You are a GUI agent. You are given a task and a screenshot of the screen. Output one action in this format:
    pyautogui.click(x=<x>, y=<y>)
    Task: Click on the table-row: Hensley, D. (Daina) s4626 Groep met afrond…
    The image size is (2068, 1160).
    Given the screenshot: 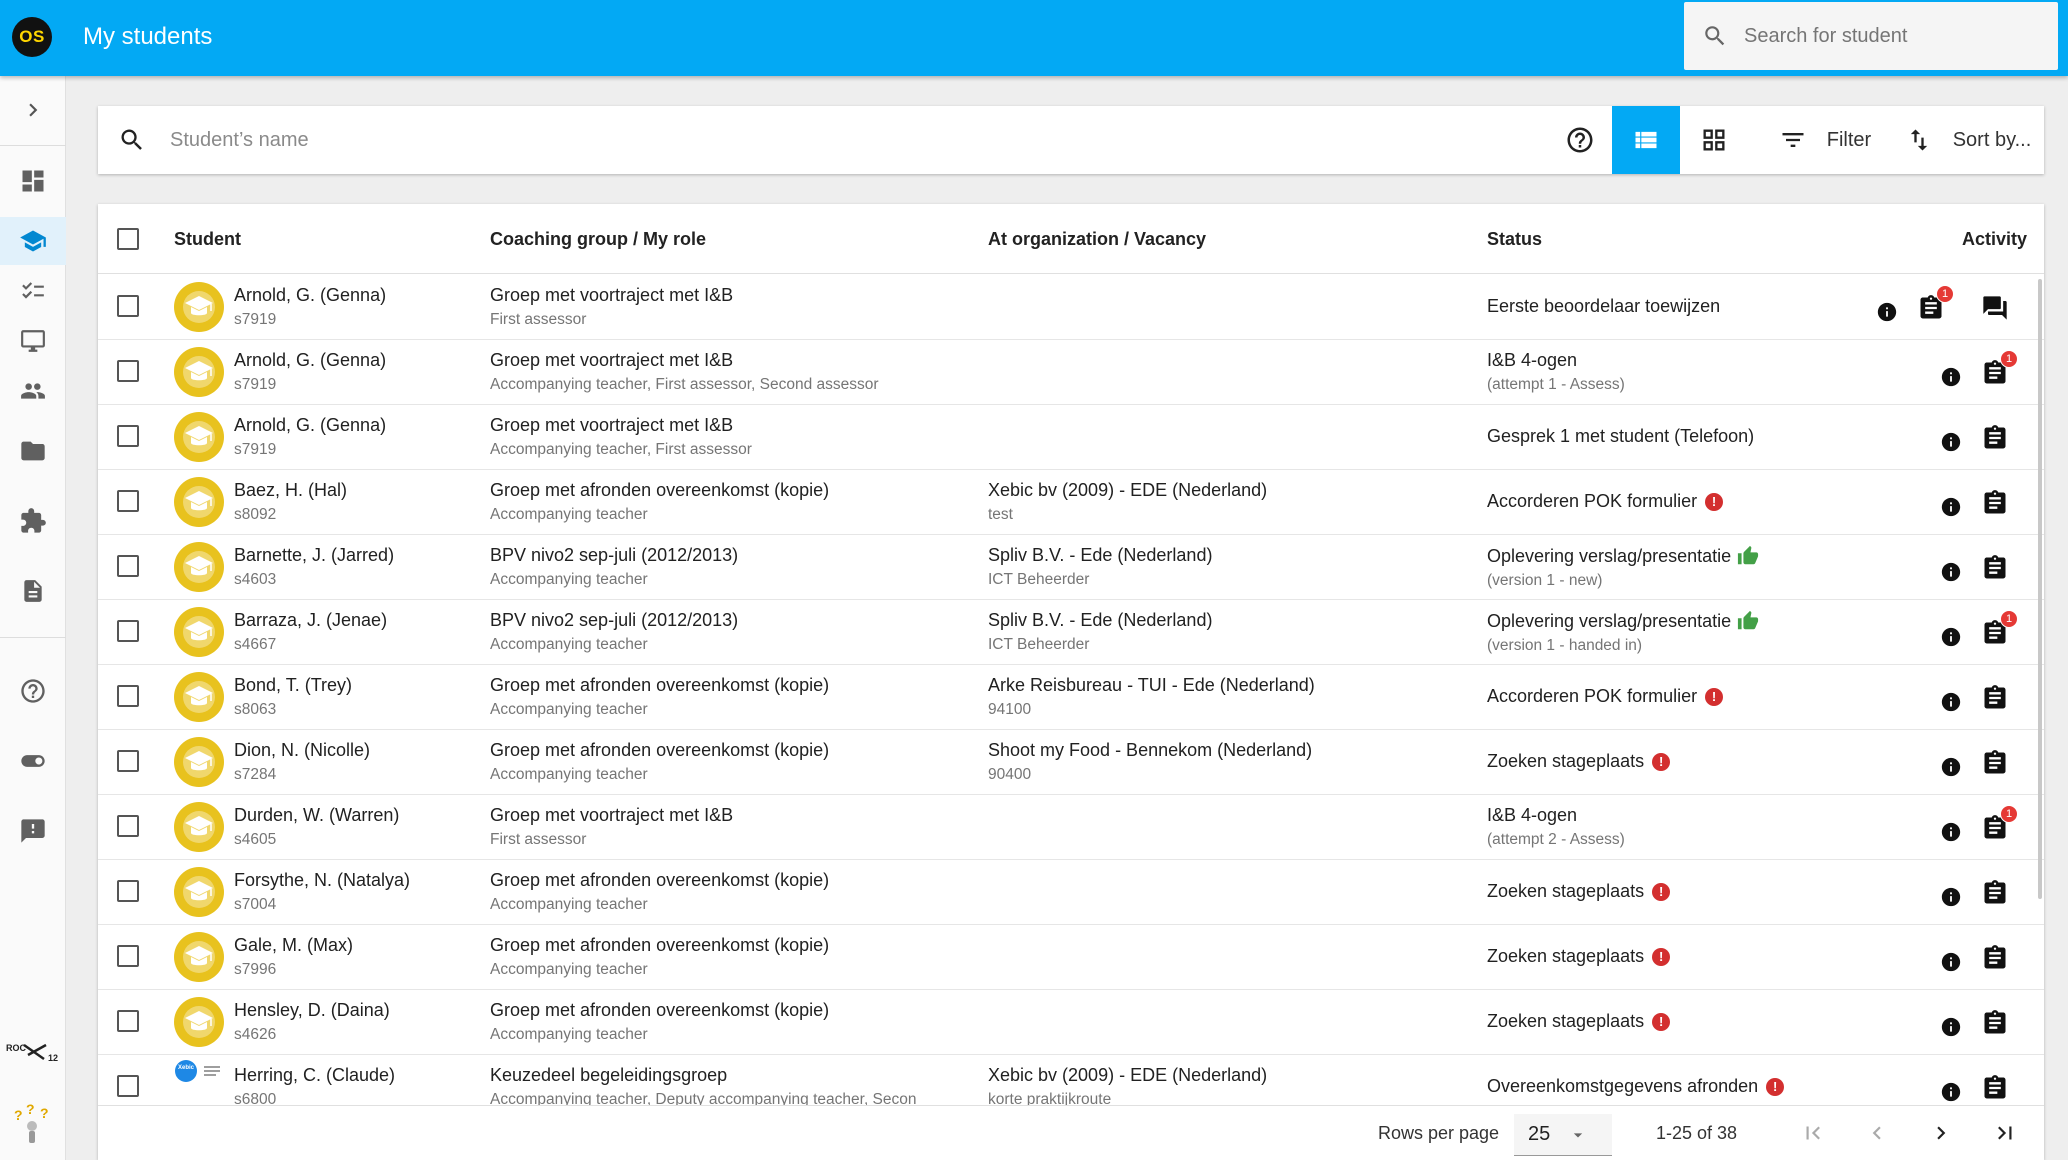 What is the action you would take?
    pyautogui.click(x=1071, y=1022)
    